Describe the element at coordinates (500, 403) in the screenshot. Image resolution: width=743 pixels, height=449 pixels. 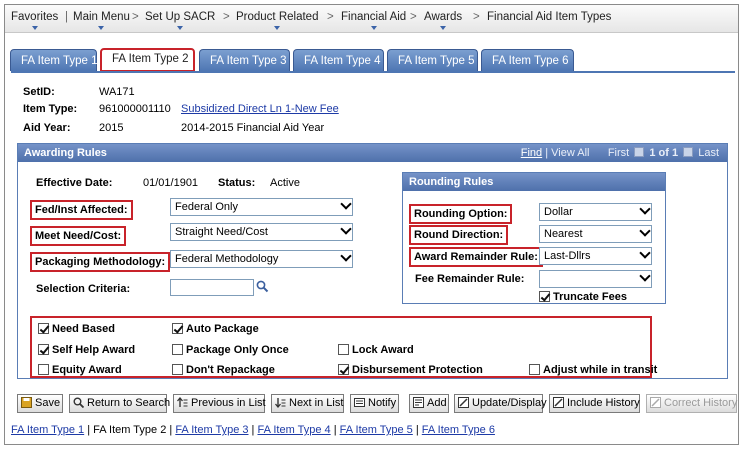
I see `update-display-button: Update/Display` at that location.